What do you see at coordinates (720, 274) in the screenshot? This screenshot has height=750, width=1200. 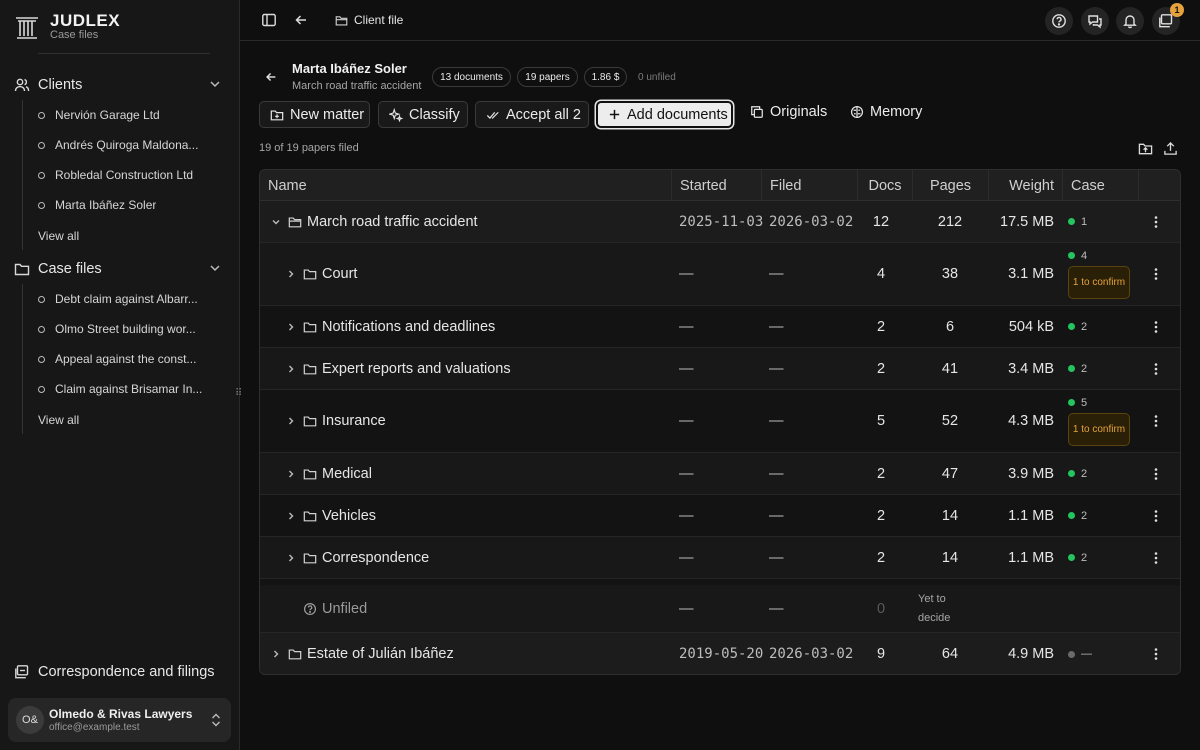 I see `table-row-folder: Court — — 4 38 3.1 MB 4 1 to confirm` at bounding box center [720, 274].